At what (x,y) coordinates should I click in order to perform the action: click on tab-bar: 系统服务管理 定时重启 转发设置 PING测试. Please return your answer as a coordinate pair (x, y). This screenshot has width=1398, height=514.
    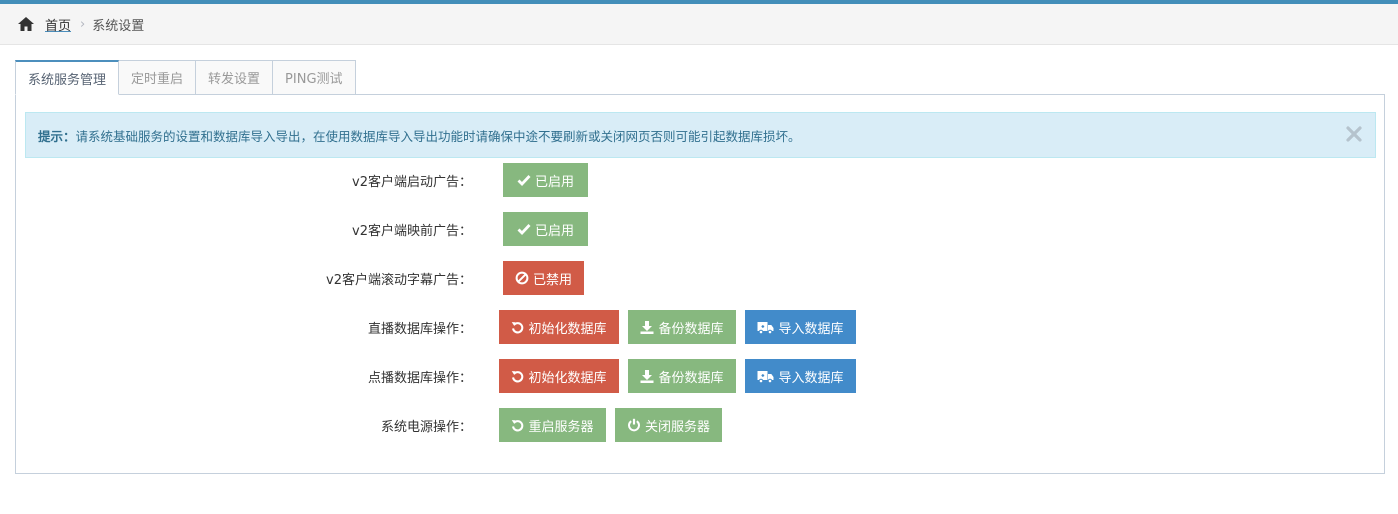
    Looking at the image, I should click on (185, 77).